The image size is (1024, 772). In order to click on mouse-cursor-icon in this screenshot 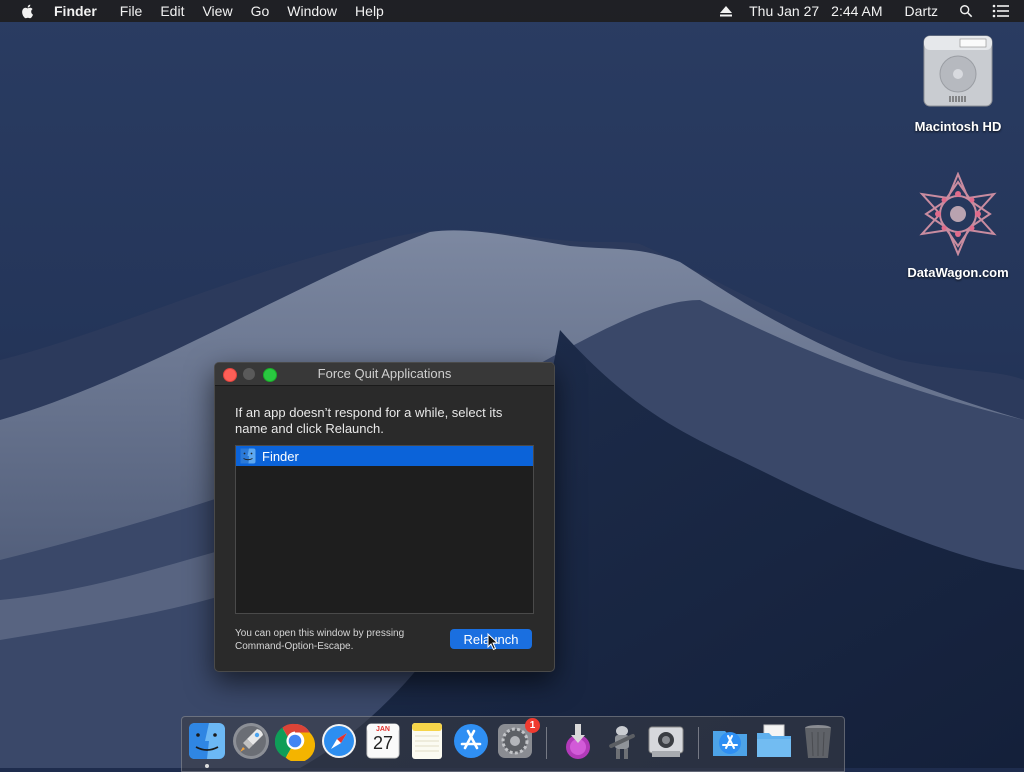, I will do `click(493, 642)`.